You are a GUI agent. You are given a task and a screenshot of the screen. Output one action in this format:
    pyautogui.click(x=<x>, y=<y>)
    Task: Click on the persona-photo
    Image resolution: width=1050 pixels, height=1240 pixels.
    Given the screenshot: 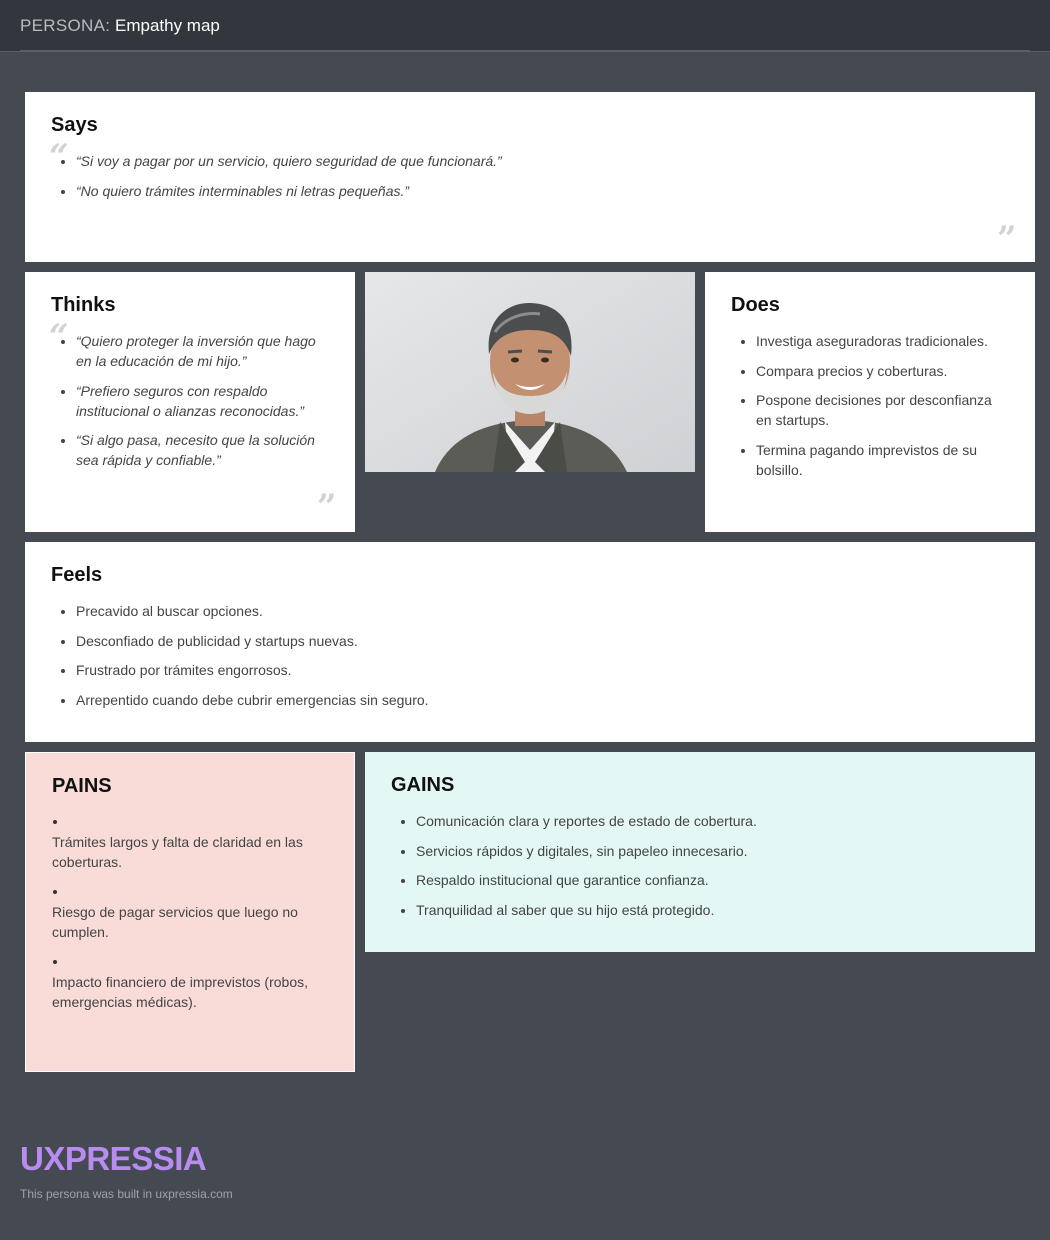 What is the action you would take?
    pyautogui.click(x=530, y=372)
    